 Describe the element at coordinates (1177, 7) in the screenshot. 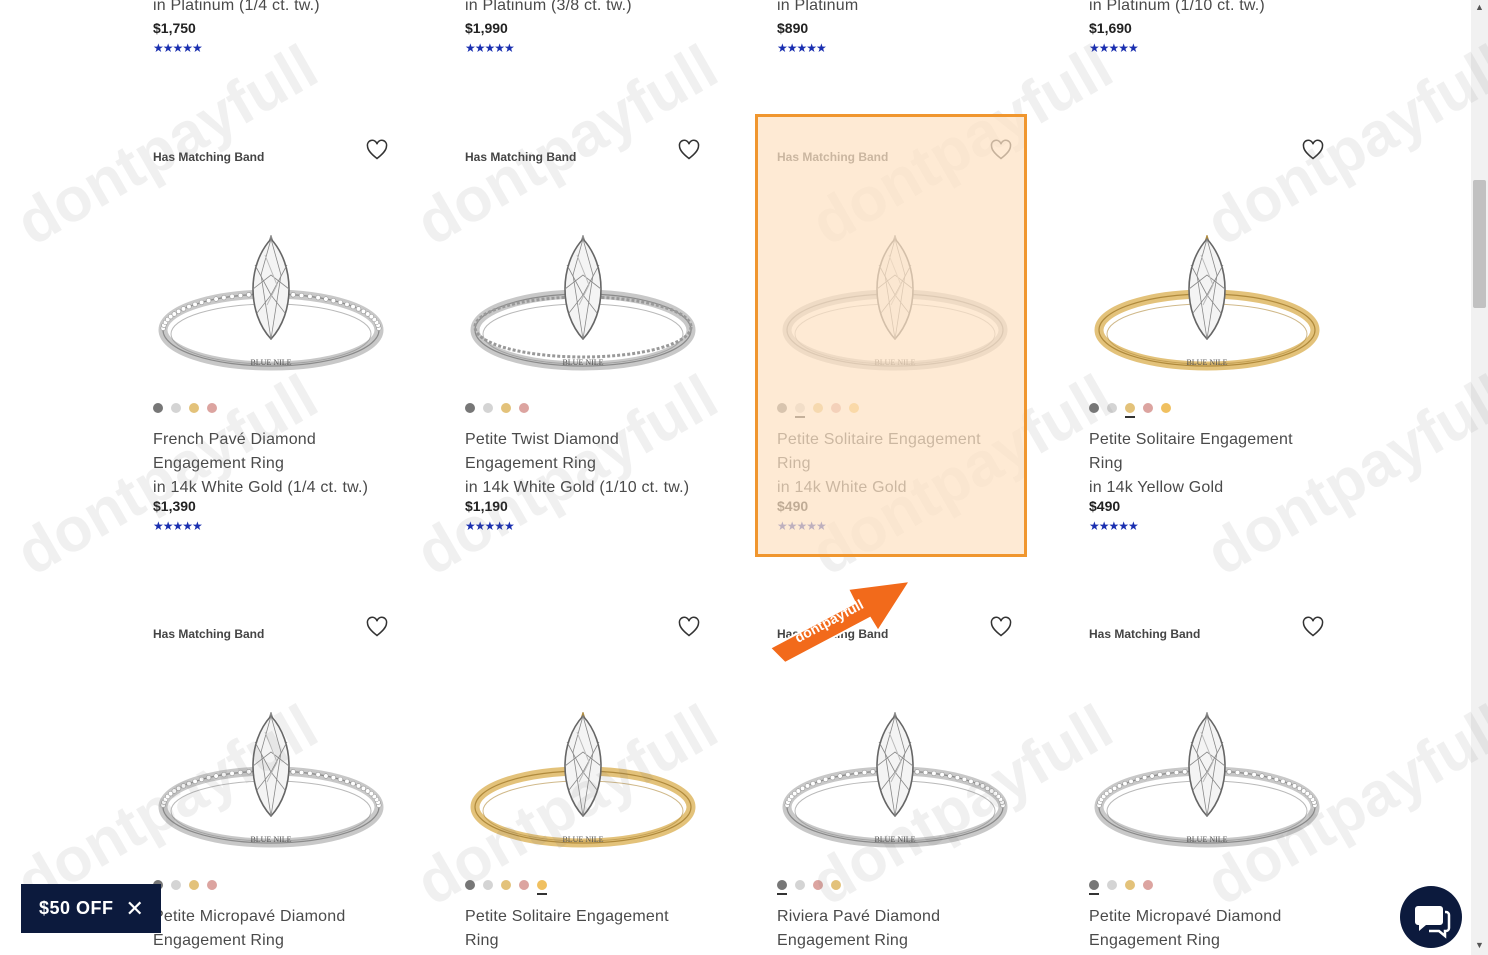

I see `product-metal: in Platinum (1/10 ct. tw.)` at that location.